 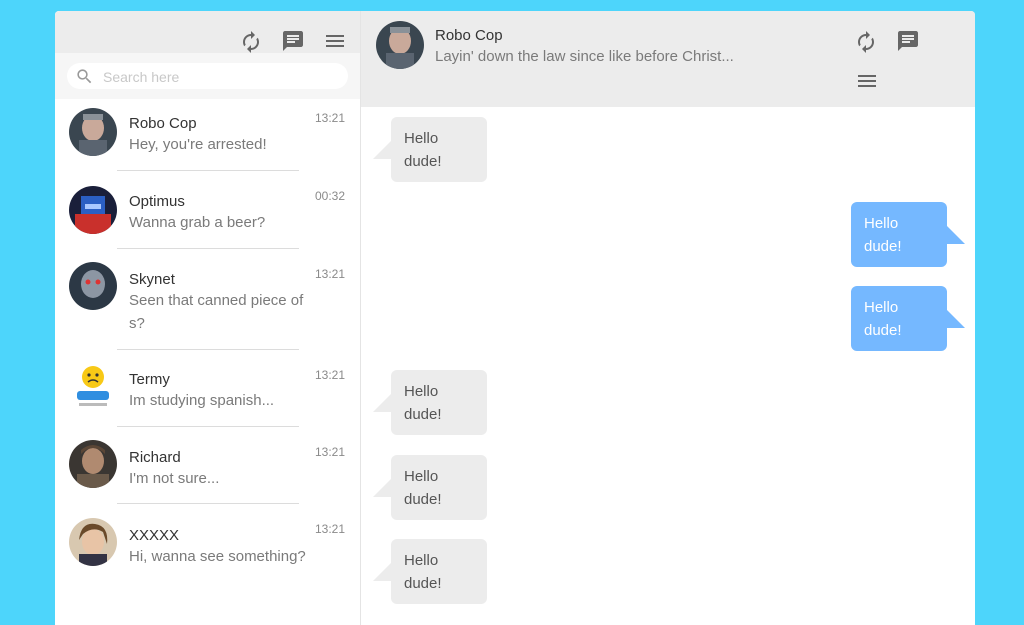 What do you see at coordinates (218, 77) in the screenshot?
I see `search-input` at bounding box center [218, 77].